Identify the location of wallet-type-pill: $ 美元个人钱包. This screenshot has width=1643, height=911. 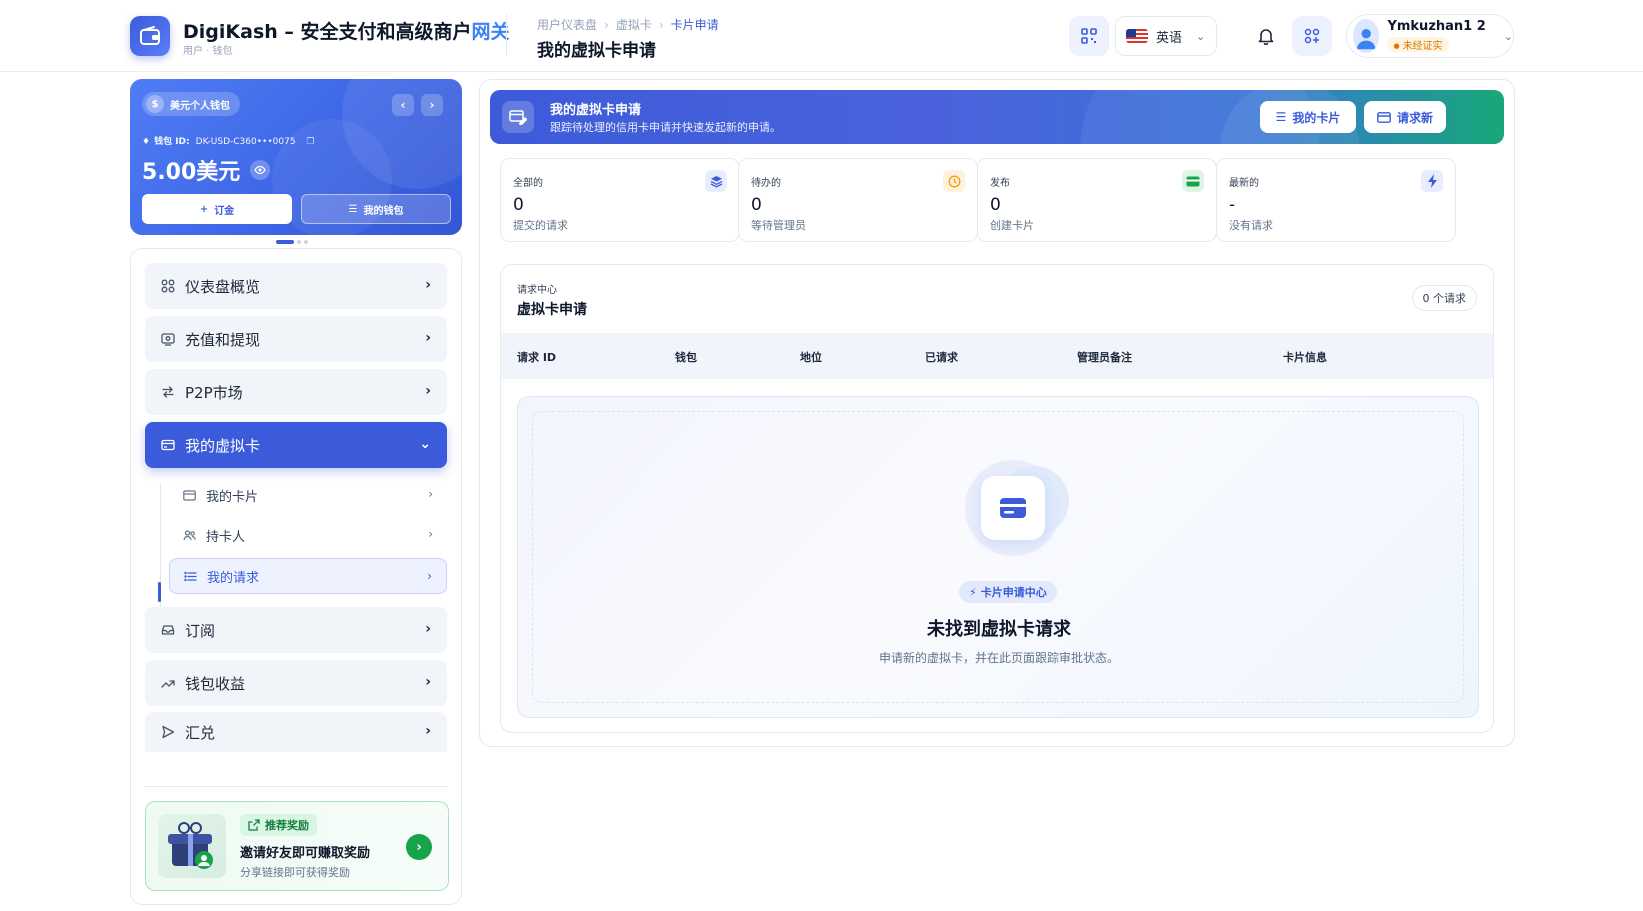
(191, 104).